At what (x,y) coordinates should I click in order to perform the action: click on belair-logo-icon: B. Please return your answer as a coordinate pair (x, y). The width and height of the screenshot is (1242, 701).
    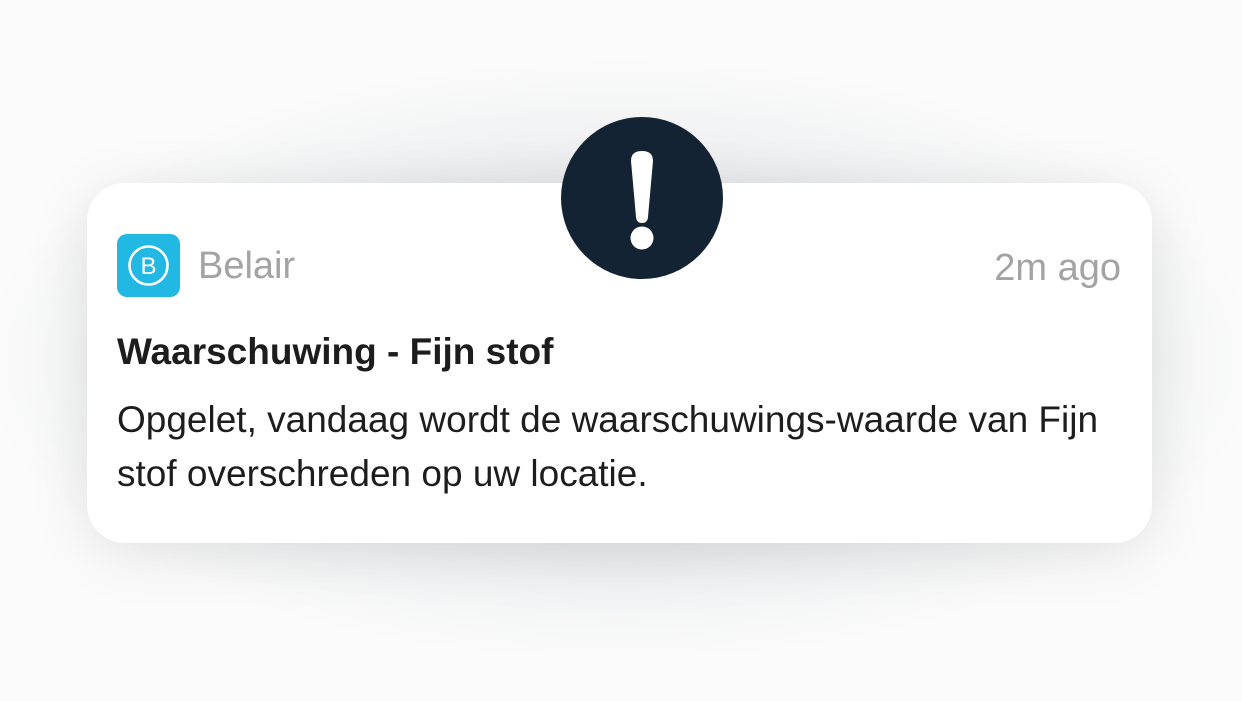
    Looking at the image, I should click on (148, 265).